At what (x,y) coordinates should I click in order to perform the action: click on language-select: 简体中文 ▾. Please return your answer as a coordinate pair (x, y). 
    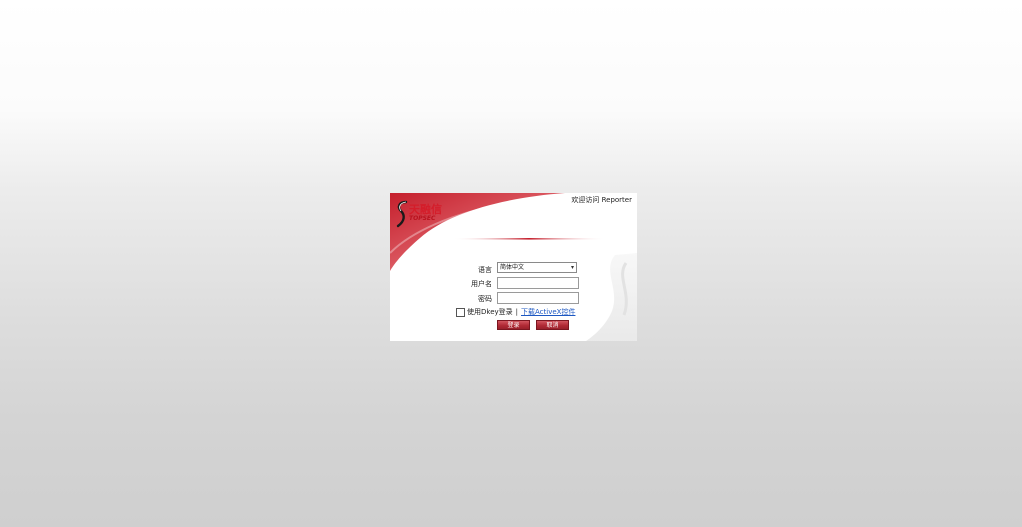
    Looking at the image, I should click on (537, 267).